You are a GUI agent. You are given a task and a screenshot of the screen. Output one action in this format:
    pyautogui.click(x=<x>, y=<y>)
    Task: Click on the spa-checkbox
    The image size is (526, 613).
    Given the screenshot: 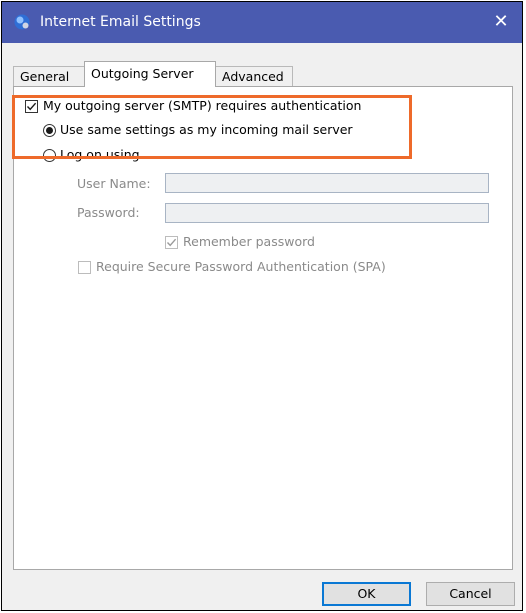 What is the action you would take?
    pyautogui.click(x=84, y=267)
    